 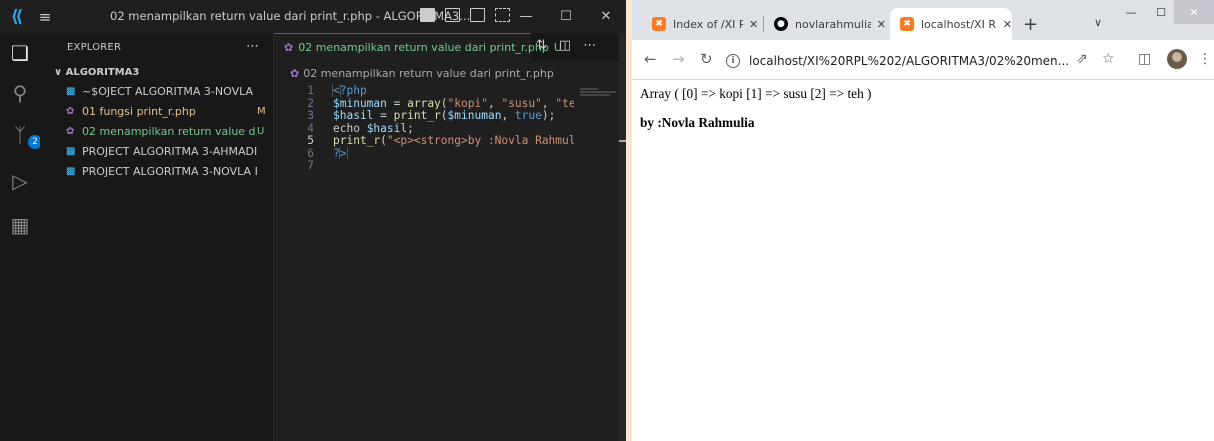 What do you see at coordinates (733, 61) in the screenshot?
I see `site-info-icon: i` at bounding box center [733, 61].